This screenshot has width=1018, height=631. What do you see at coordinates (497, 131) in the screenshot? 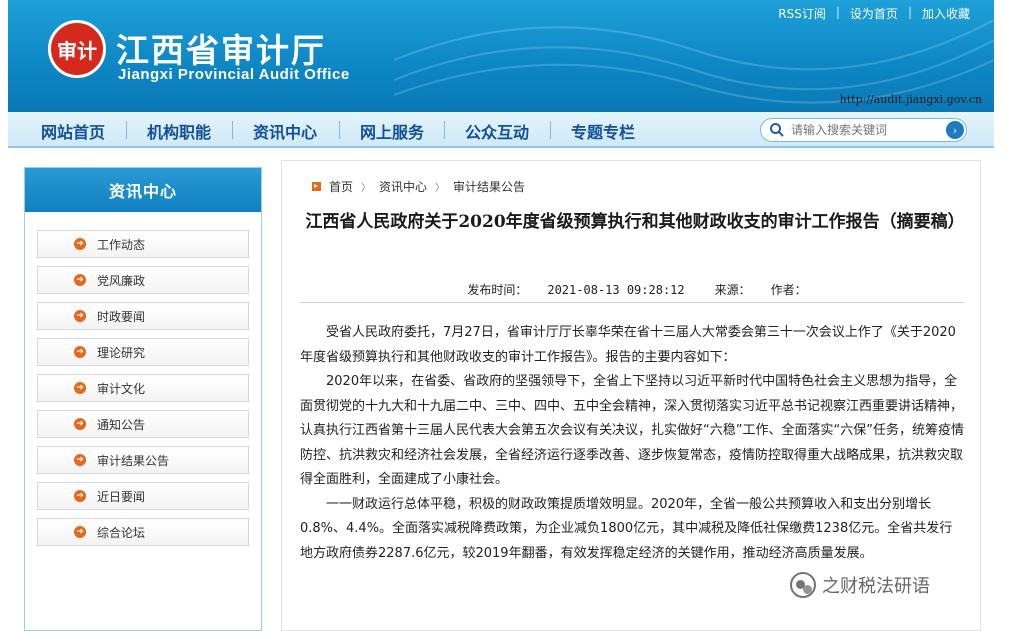
I see `nav-item-public-interaction: 公众互动` at bounding box center [497, 131].